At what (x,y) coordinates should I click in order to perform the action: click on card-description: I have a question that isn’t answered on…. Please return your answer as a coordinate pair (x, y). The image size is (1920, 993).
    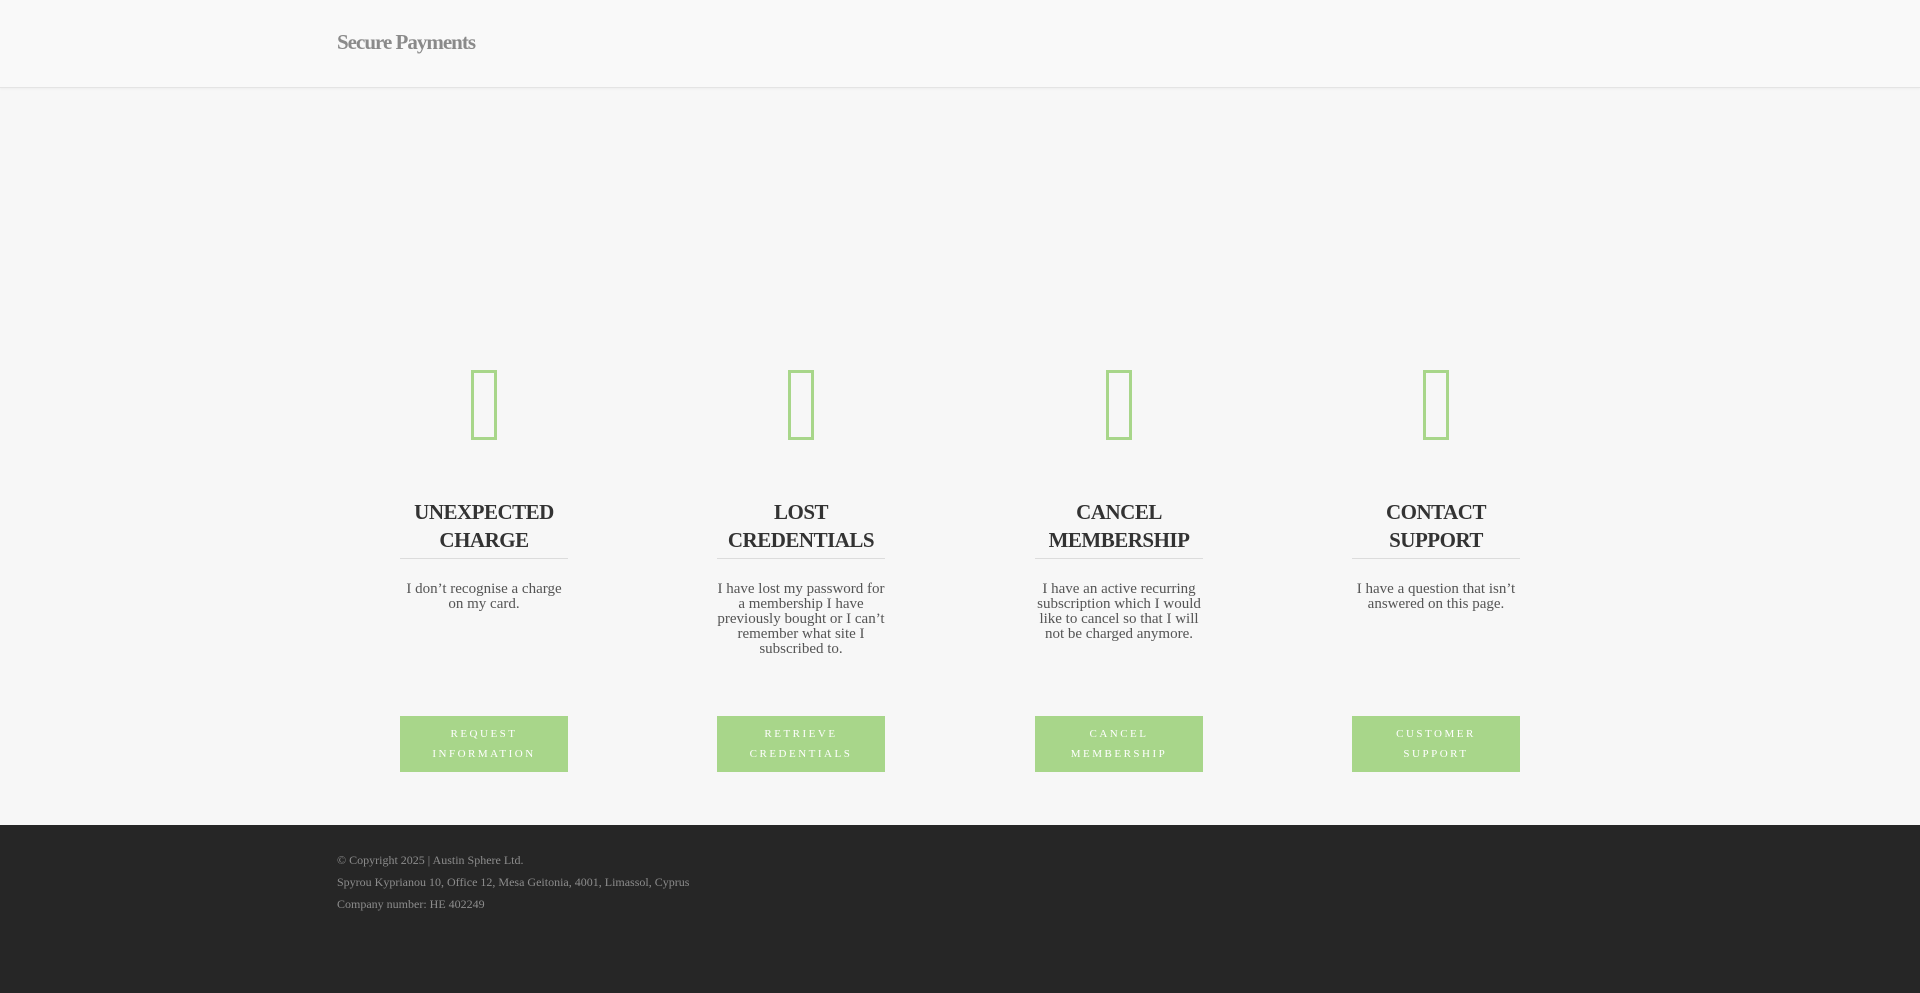
    Looking at the image, I should click on (1436, 596).